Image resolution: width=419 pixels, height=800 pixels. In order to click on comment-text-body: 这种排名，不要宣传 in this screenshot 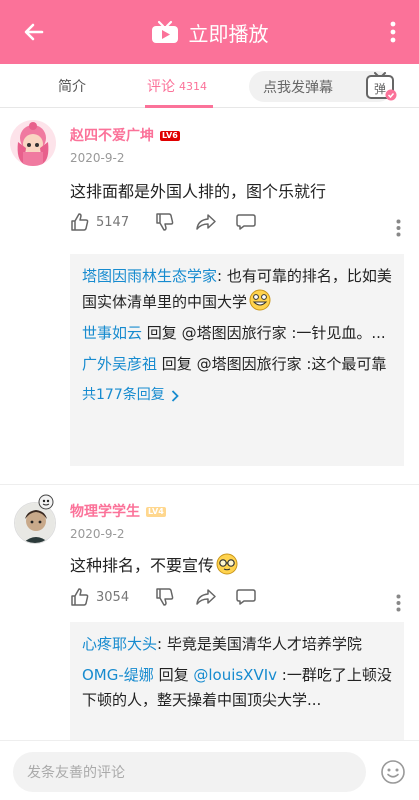, I will do `click(142, 565)`.